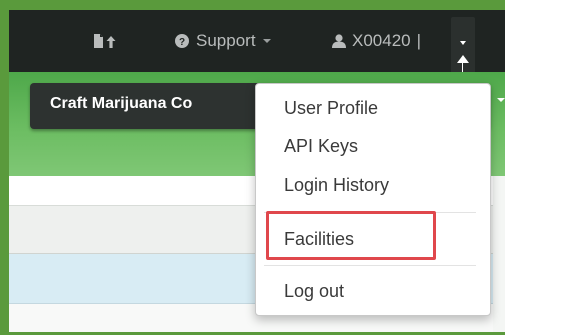  I want to click on menu-divider, so click(370, 265).